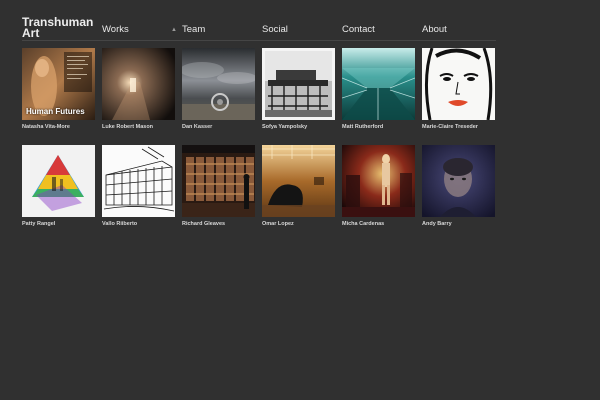  I want to click on nav-contact-label: Contact, so click(358, 29).